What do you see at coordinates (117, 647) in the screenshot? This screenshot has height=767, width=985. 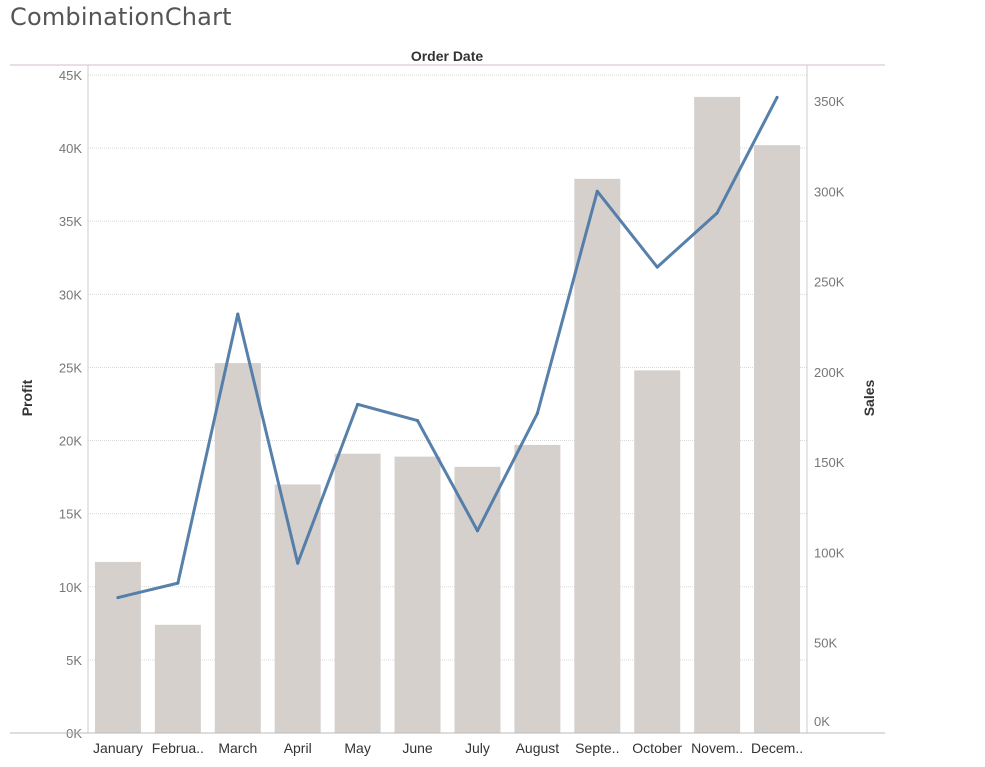 I see `profit-bar-january` at bounding box center [117, 647].